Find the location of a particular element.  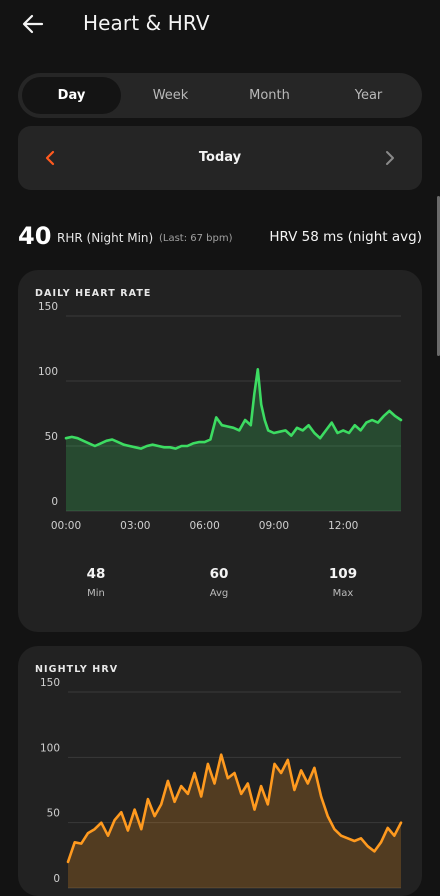

summary-avg: 60 Avg is located at coordinates (219, 582).